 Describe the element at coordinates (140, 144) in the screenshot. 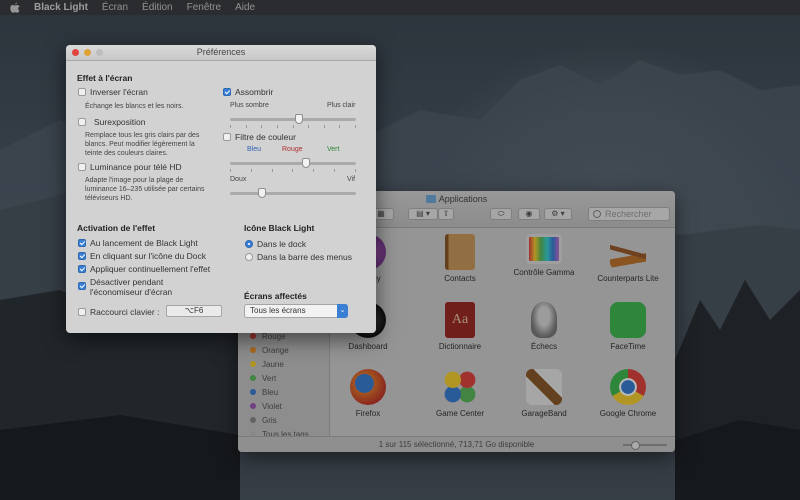

I see `desc-line: blancs. Peut modifier légèrement la` at that location.